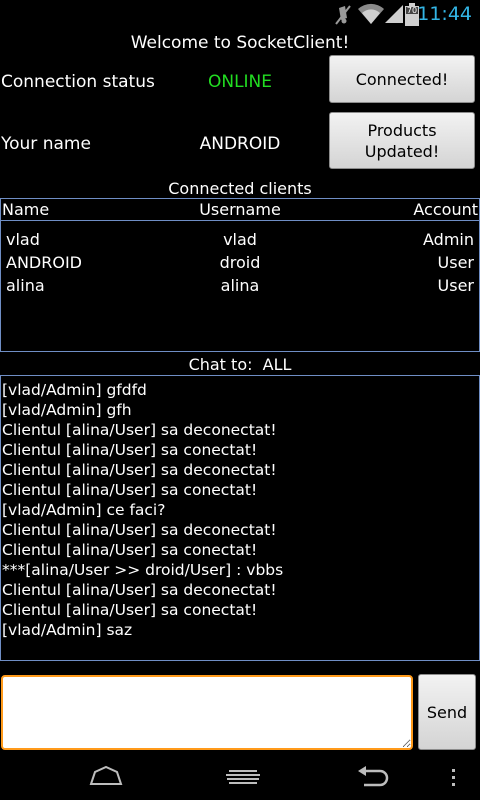 The width and height of the screenshot is (480, 800). I want to click on navigation-bar, so click(240, 776).